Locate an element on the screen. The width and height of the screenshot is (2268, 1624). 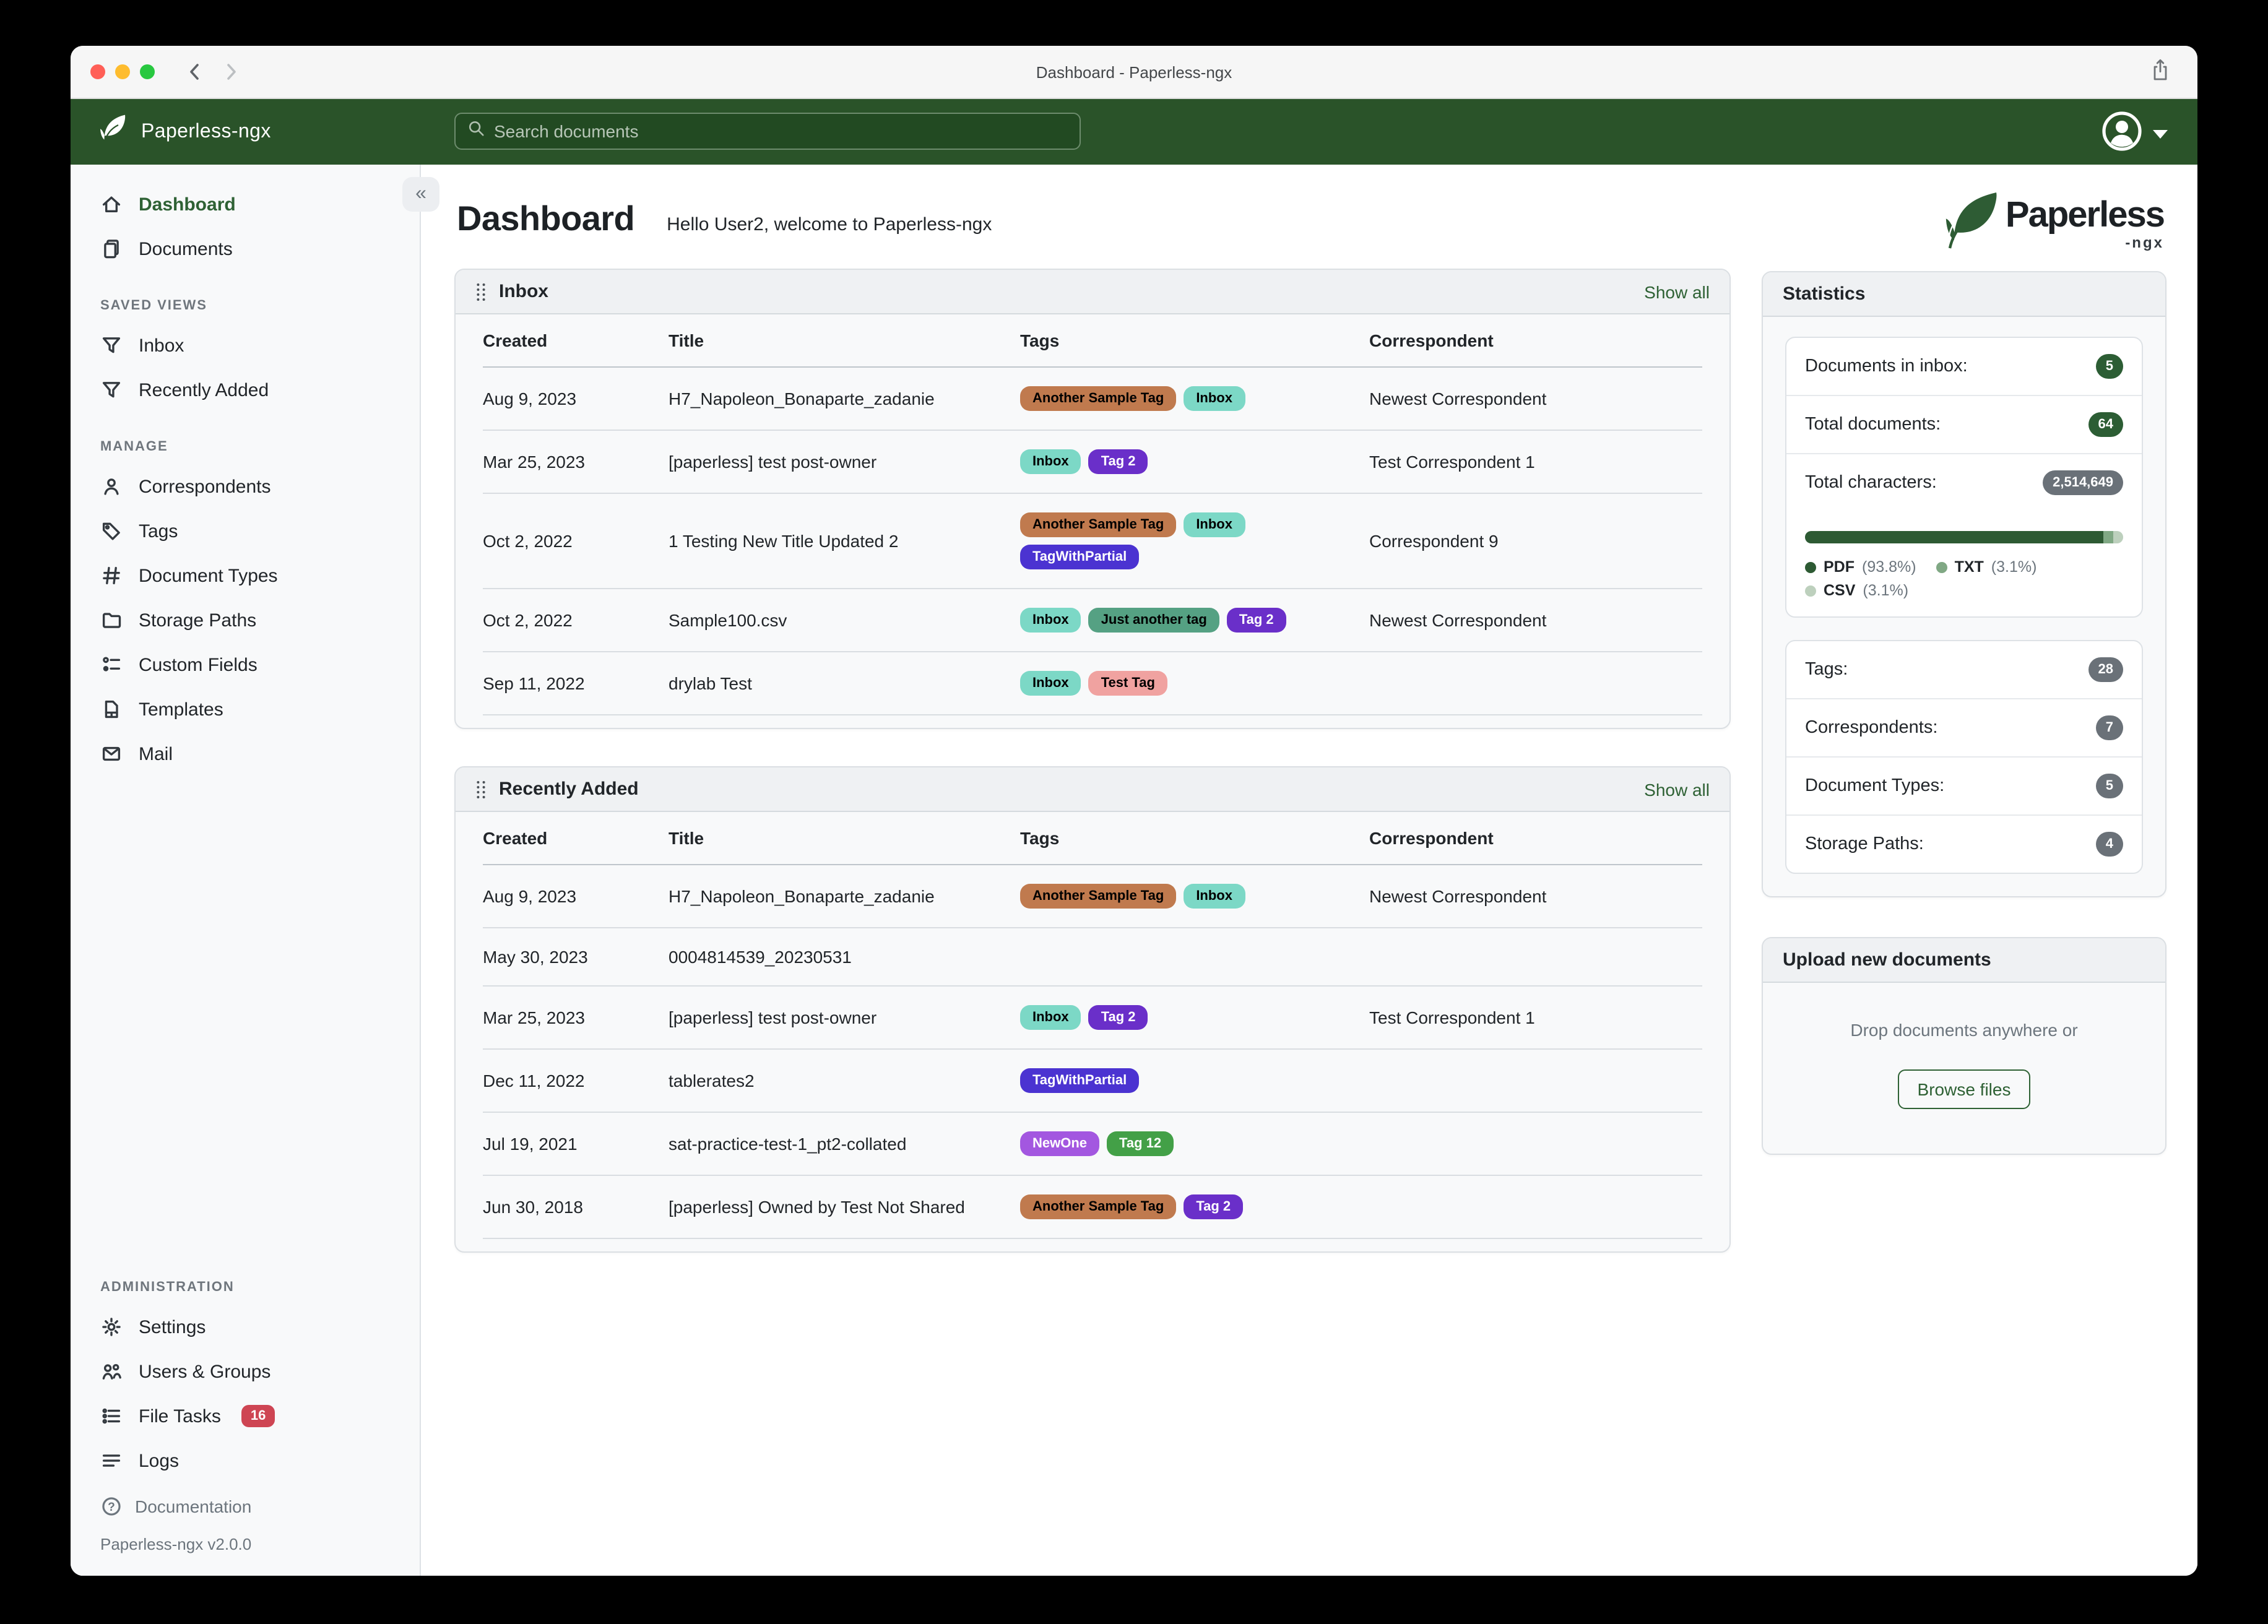
tag-pill-newone: NewOne is located at coordinates (1060, 1143).